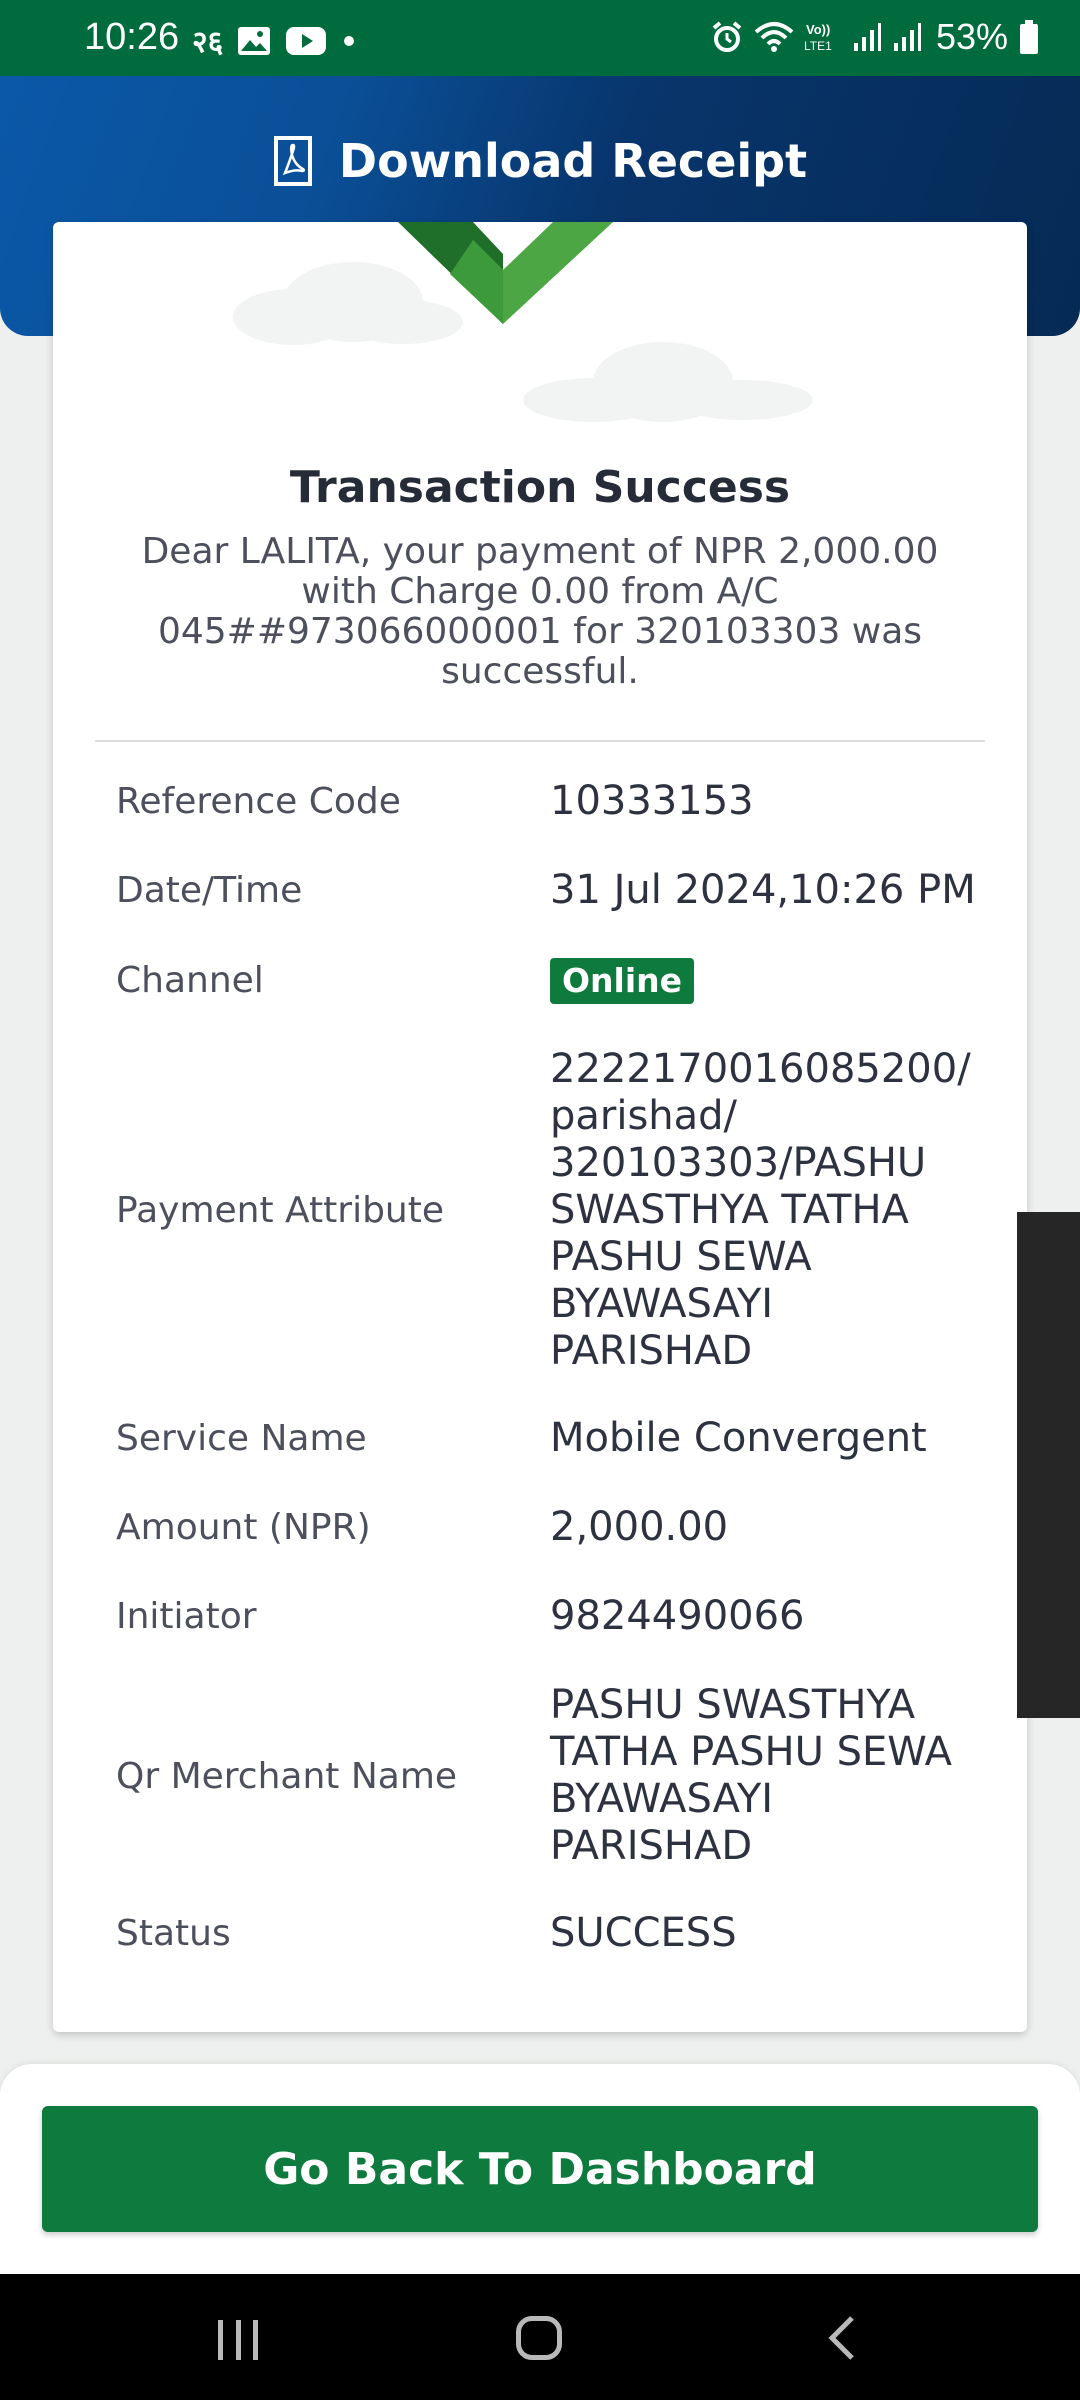 The height and width of the screenshot is (2400, 1080). I want to click on detail-label: Payment Attribute, so click(280, 1210).